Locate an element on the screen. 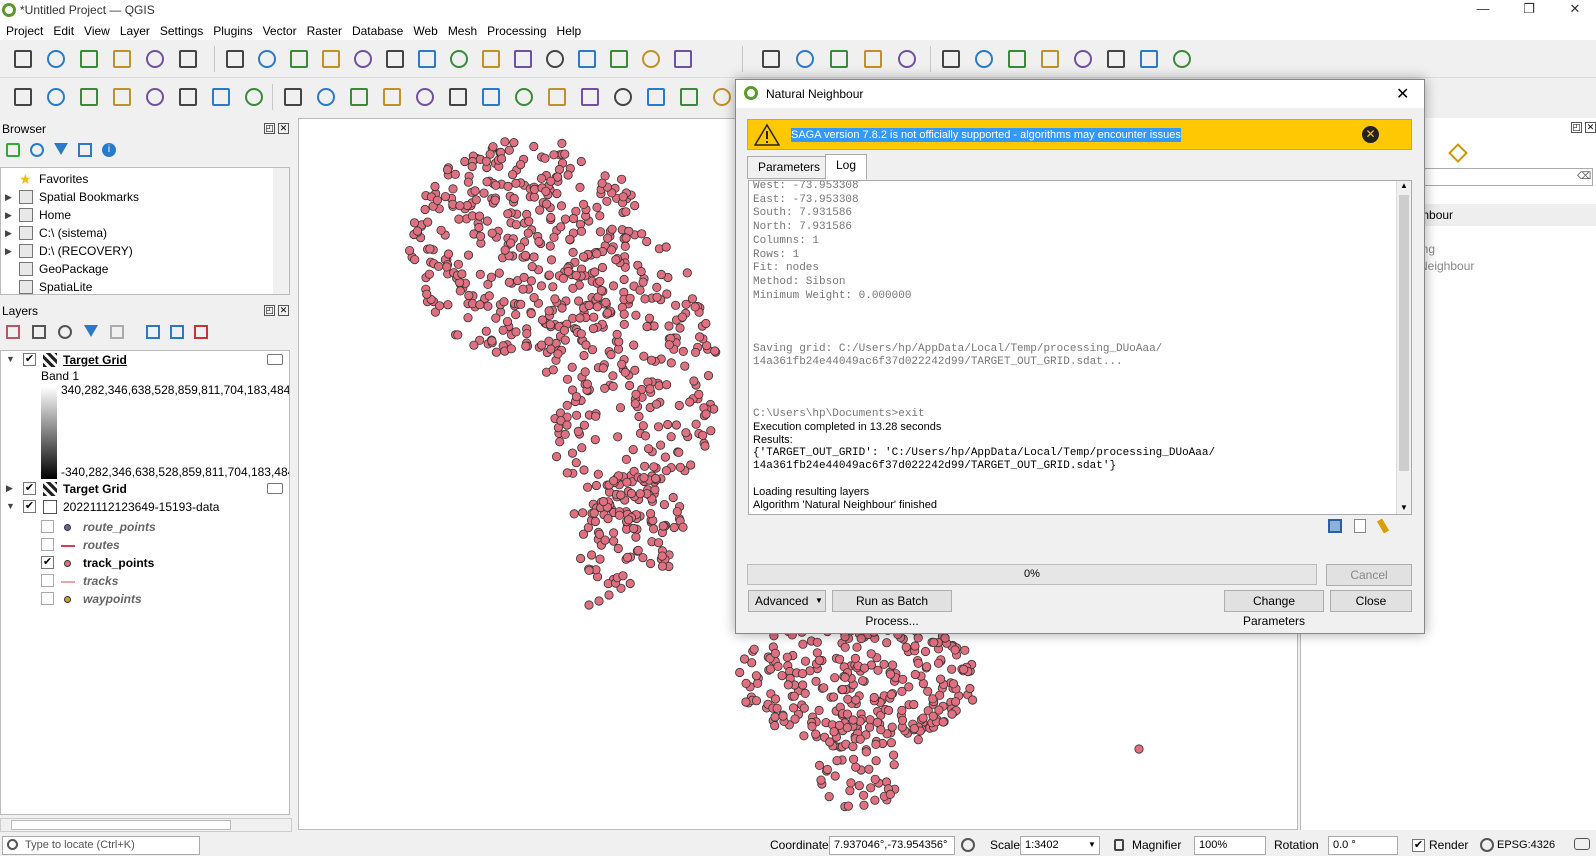 This screenshot has height=856, width=1596. menu-vector: Vector is located at coordinates (280, 31).